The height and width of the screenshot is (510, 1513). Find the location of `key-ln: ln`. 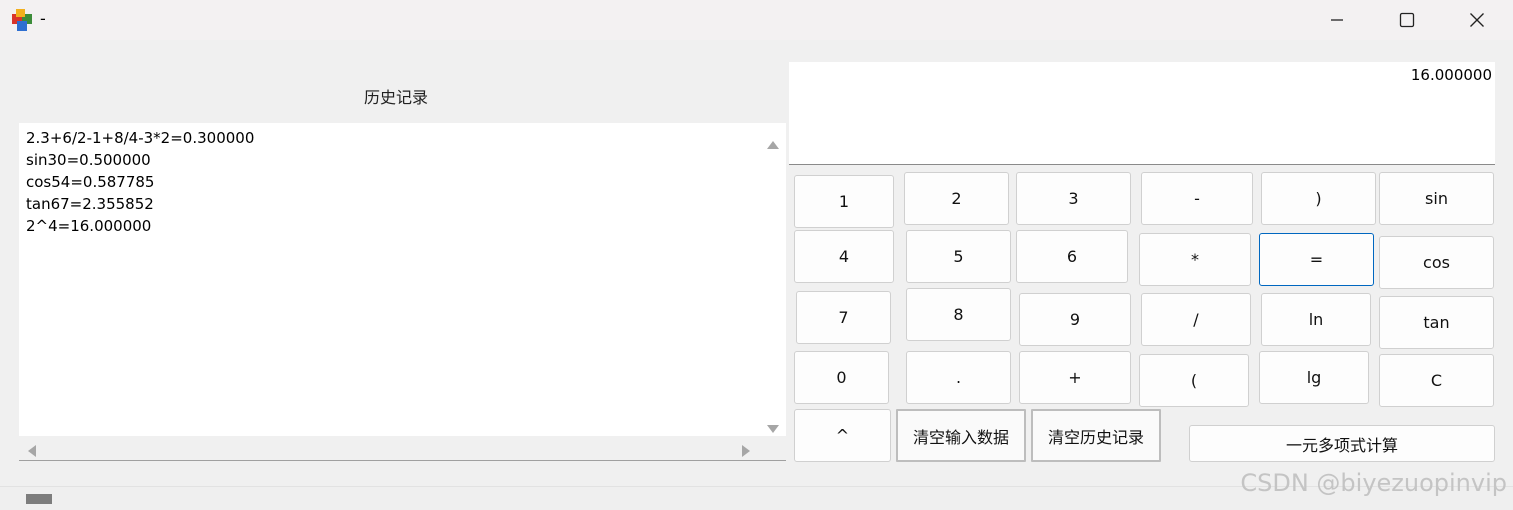

key-ln: ln is located at coordinates (1316, 319).